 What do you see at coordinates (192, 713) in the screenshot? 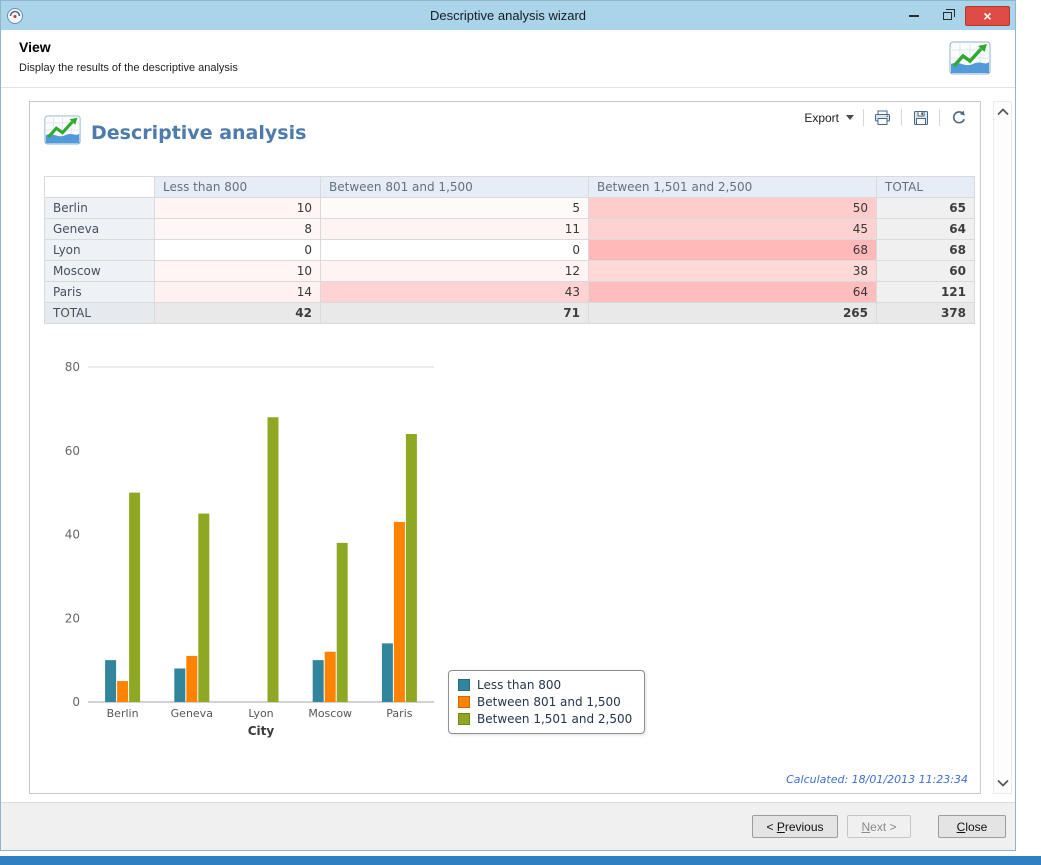
I see `x-category-label: Geneva` at bounding box center [192, 713].